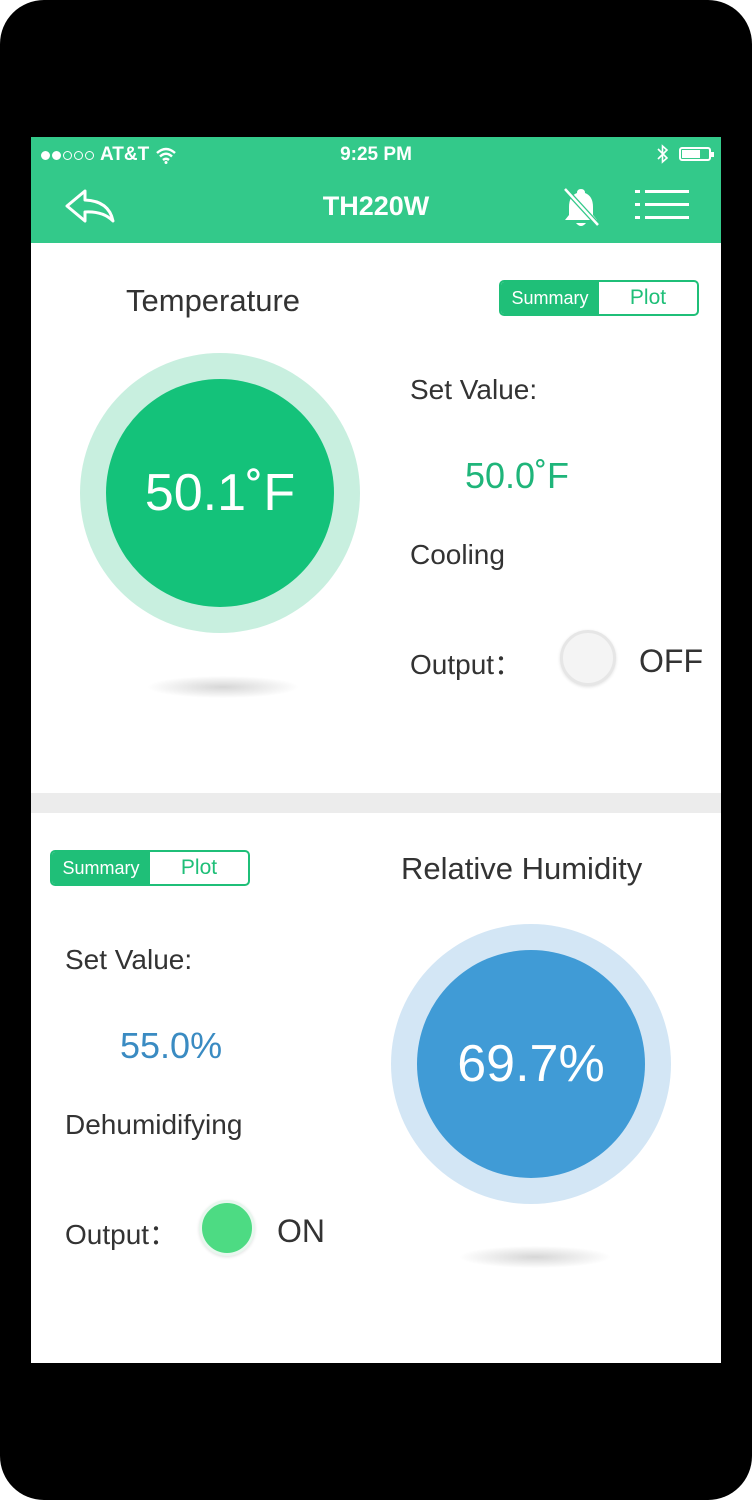  I want to click on humidity-set-value-label: Set Value:, so click(129, 959).